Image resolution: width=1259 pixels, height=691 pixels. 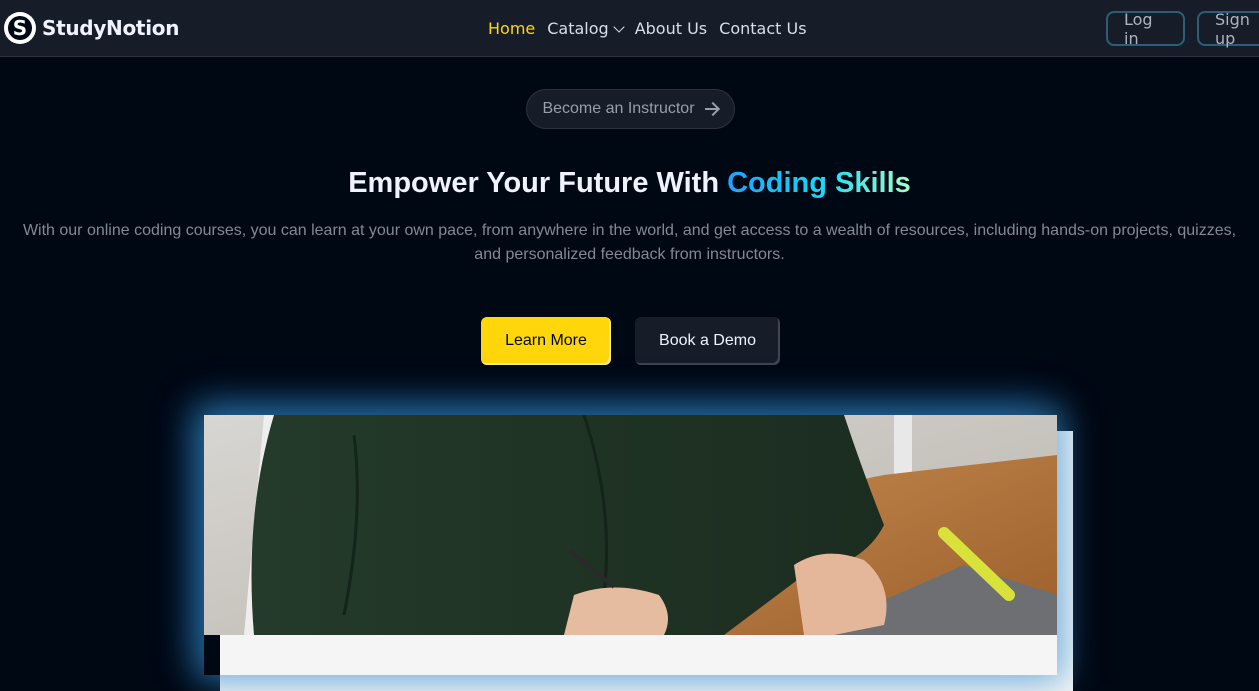 I want to click on brand-name: StudyNotion, so click(x=111, y=28).